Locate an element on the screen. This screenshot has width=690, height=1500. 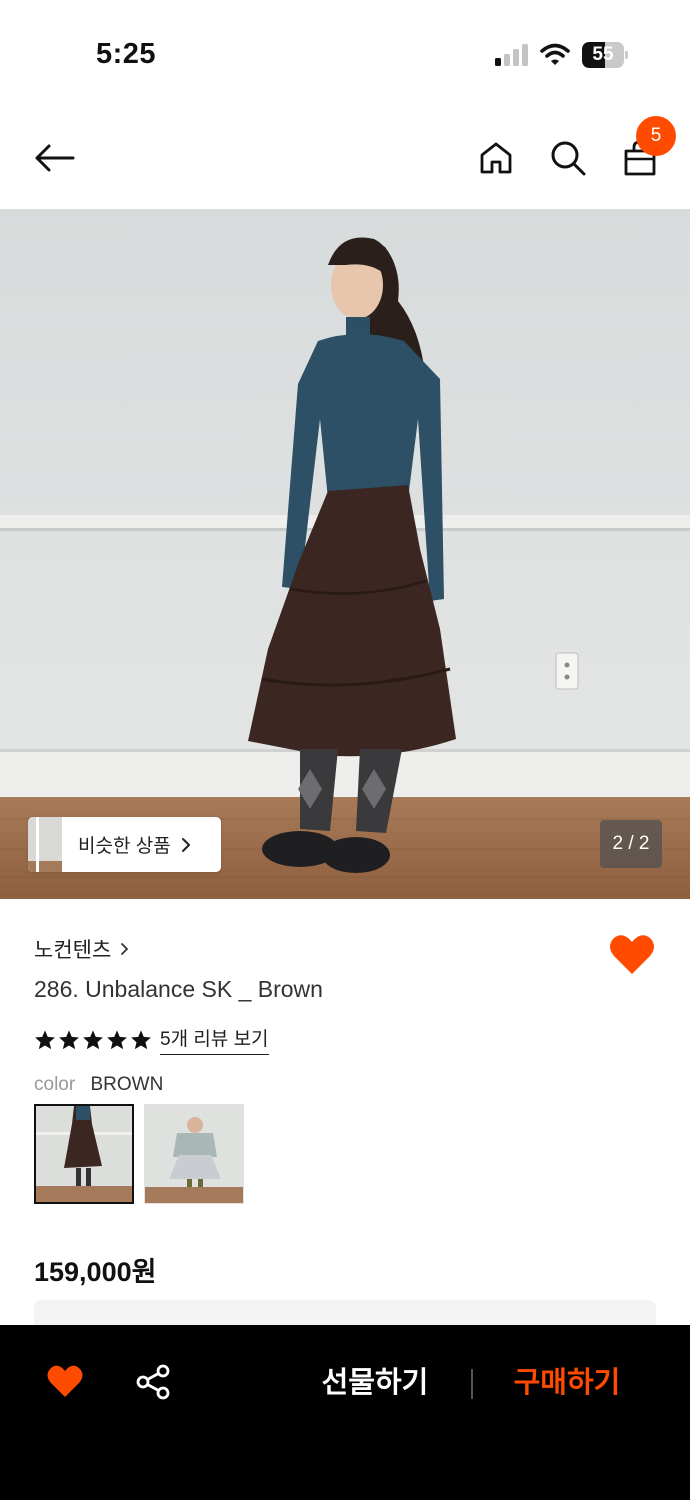
status-time: 5:25 is located at coordinates (126, 54).